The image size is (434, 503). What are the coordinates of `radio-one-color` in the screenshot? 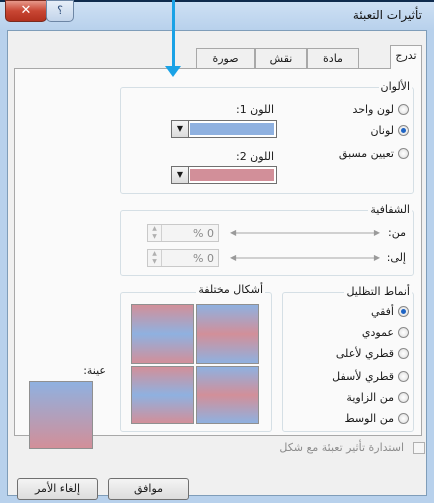 It's located at (403, 109).